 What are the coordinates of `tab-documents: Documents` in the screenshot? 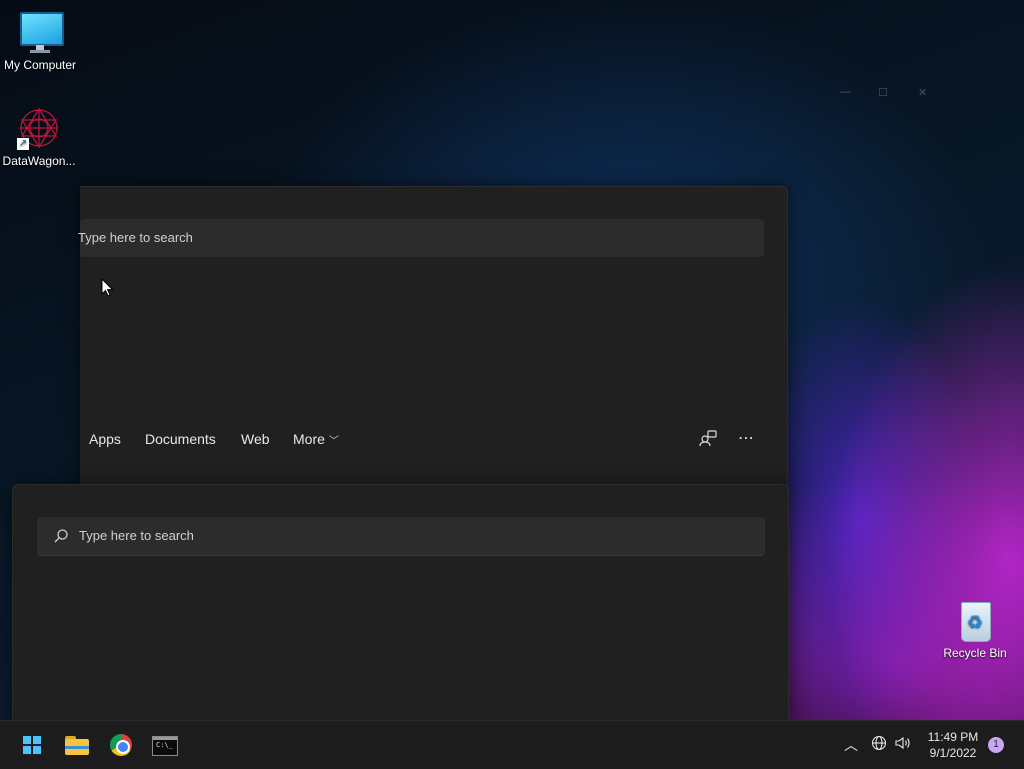 It's located at (180, 439).